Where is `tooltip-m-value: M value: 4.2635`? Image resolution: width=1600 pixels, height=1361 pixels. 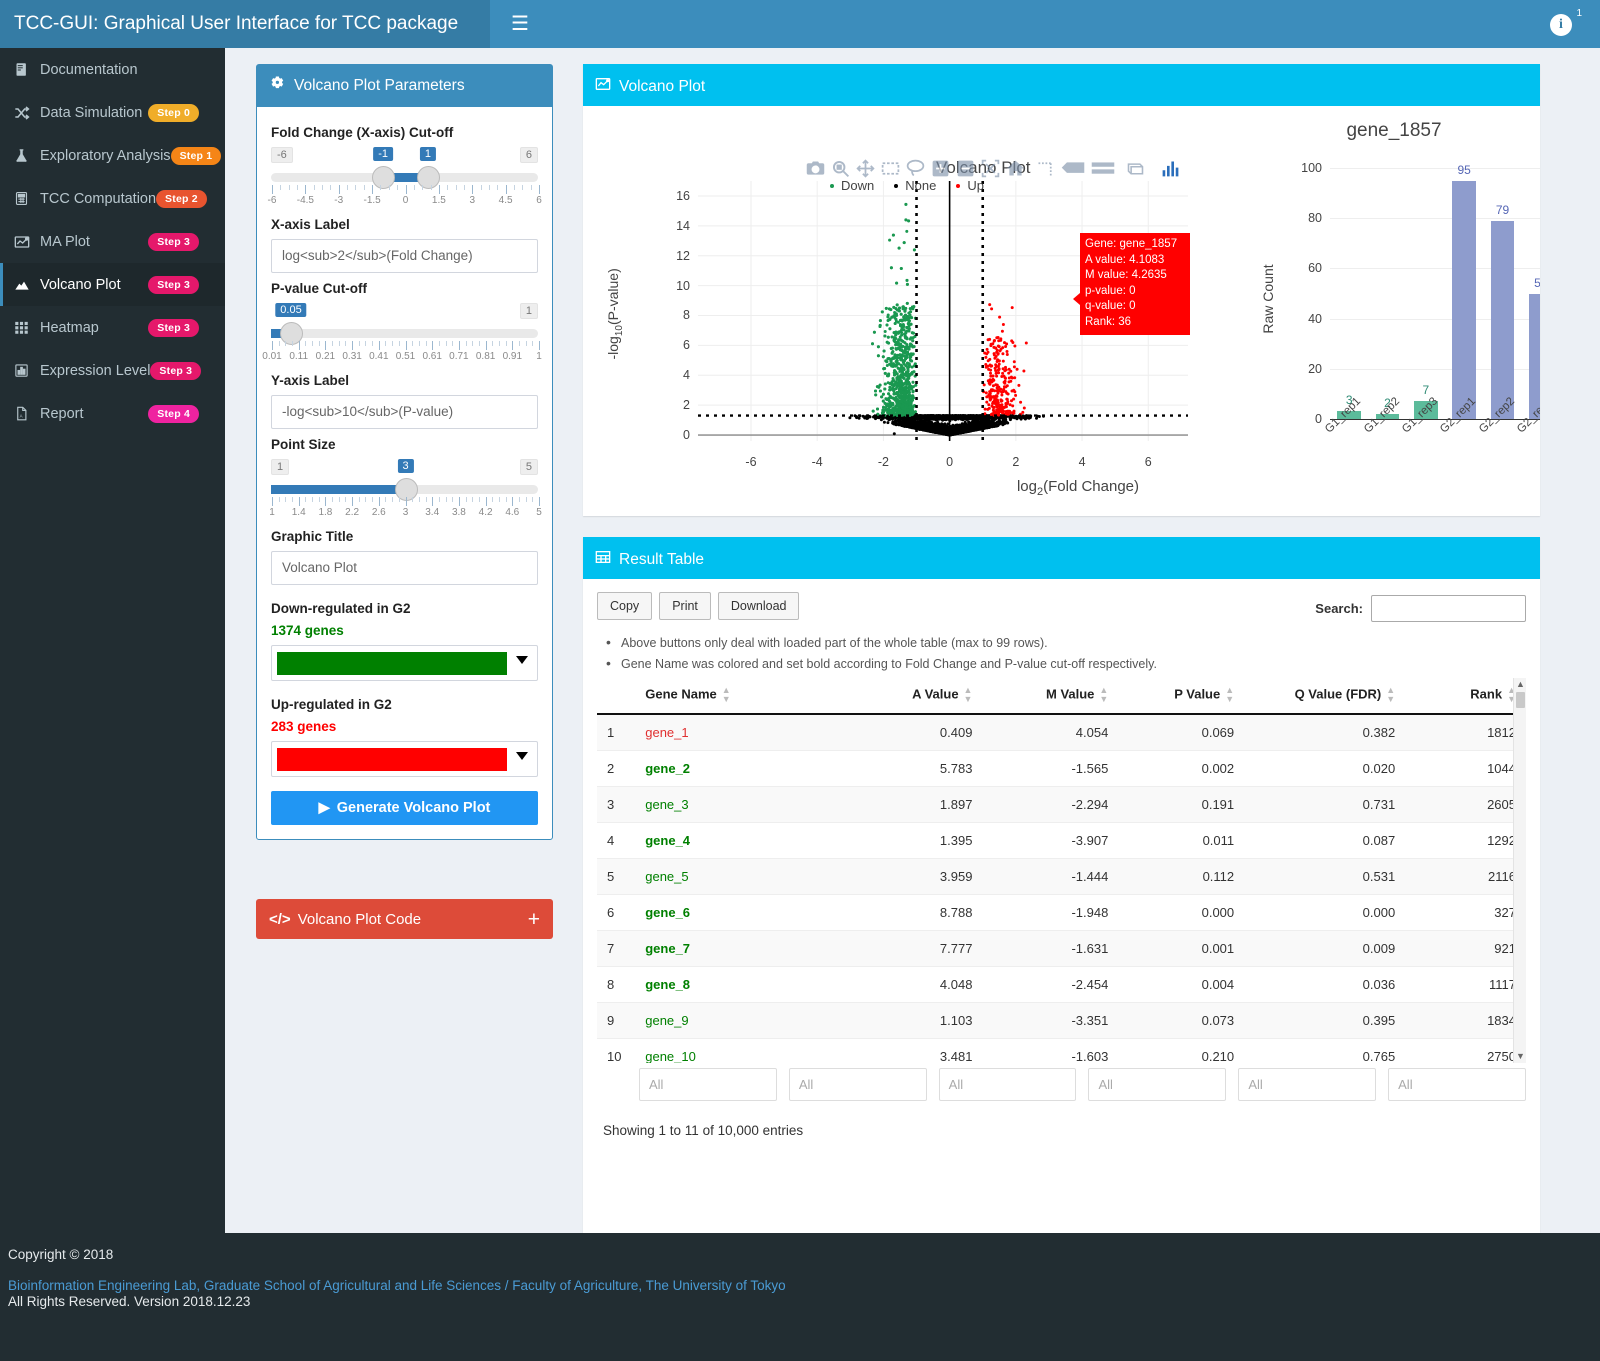
tooltip-m-value: M value: 4.2635 is located at coordinates (1126, 275).